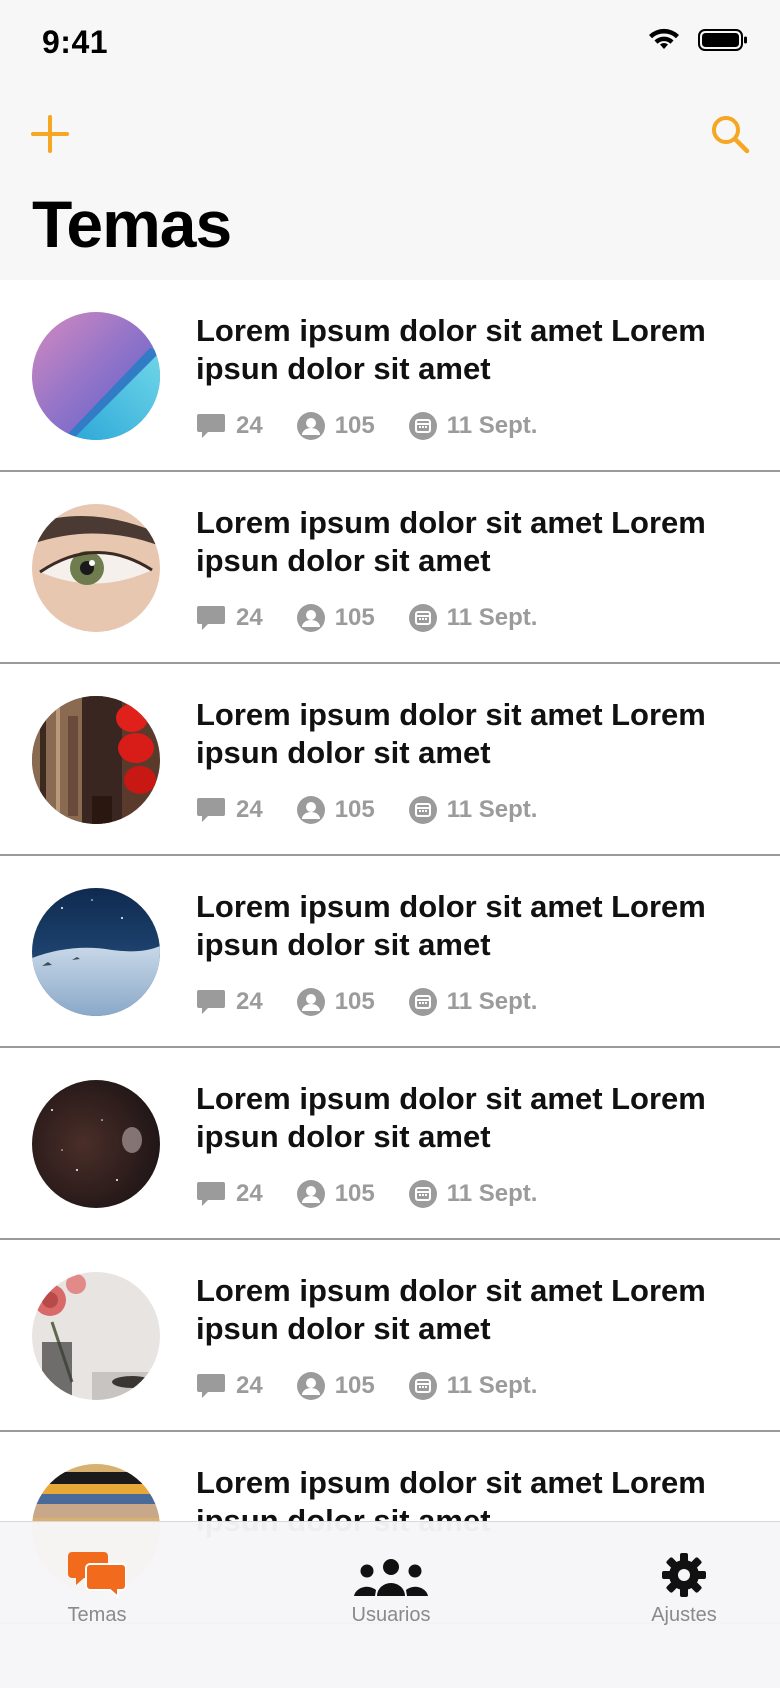  I want to click on search-icon, so click(731, 135).